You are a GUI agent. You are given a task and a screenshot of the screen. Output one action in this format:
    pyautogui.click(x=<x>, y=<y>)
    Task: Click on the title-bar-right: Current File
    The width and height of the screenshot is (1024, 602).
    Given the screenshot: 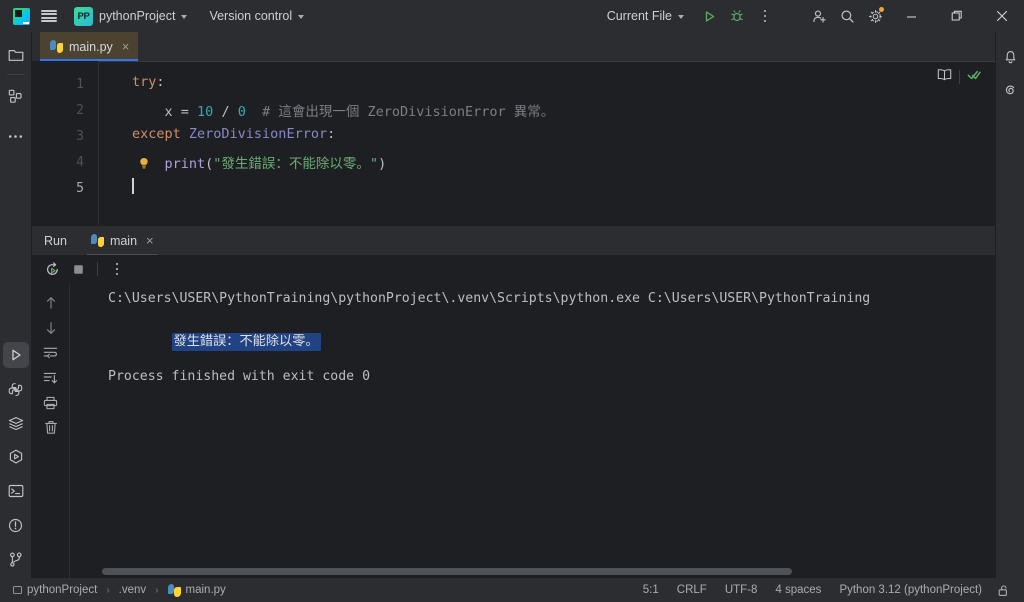 What is the action you would take?
    pyautogui.click(x=812, y=16)
    